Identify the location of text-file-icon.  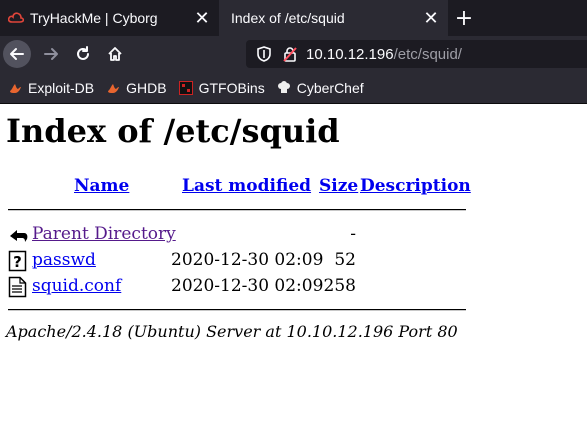
(18, 287).